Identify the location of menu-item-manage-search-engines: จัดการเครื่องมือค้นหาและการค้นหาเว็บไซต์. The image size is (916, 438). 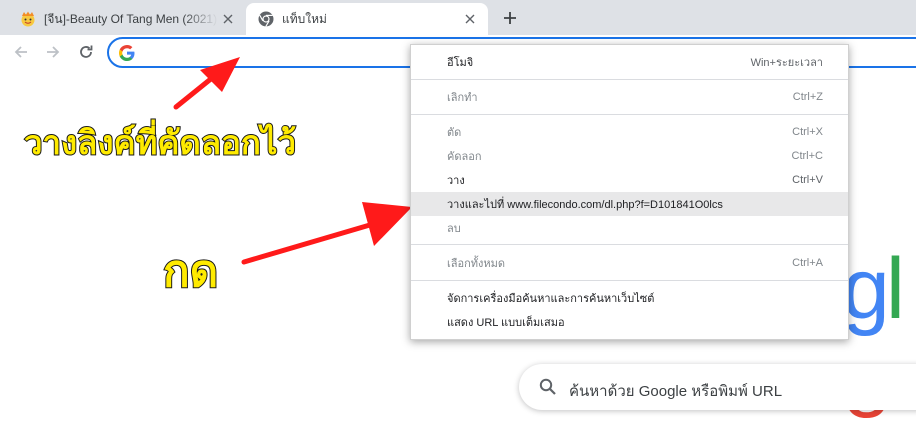
(629, 298).